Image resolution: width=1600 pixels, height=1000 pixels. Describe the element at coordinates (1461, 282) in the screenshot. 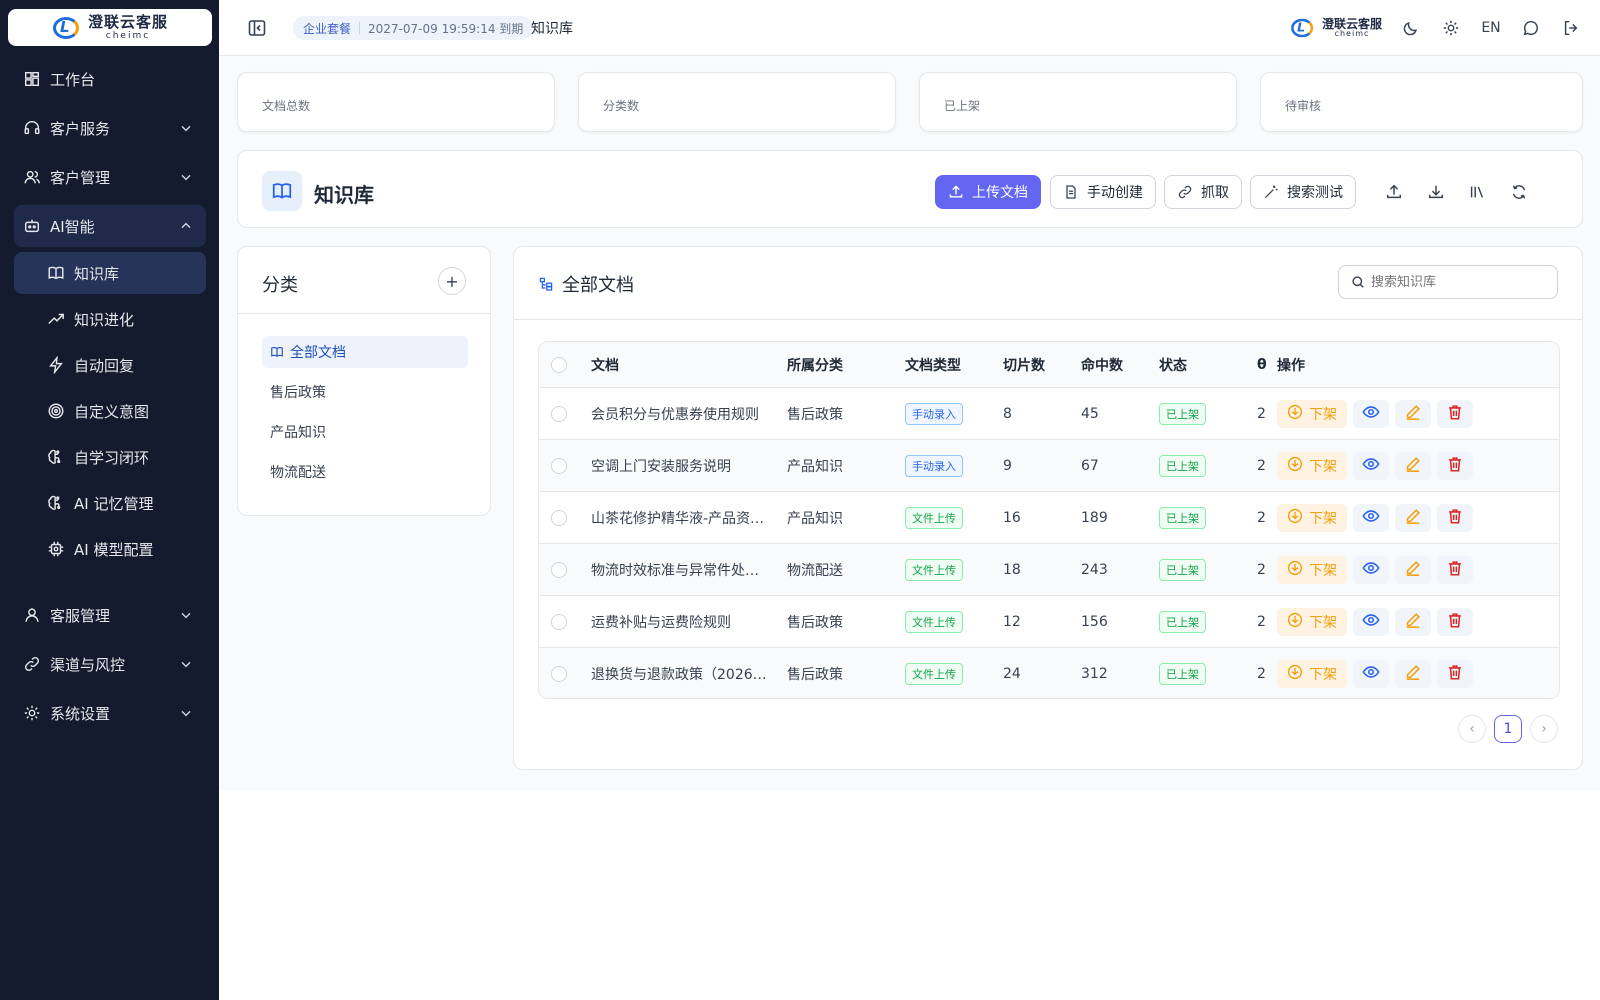

I see `search-input` at that location.